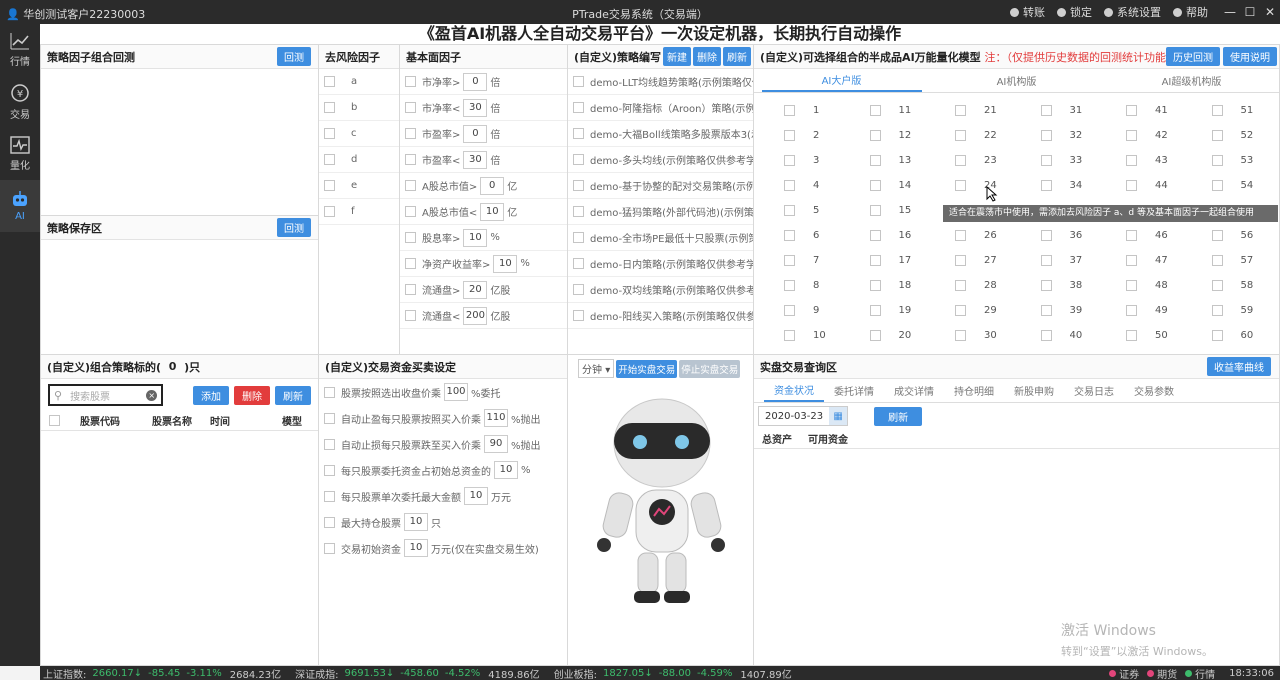 The image size is (1280, 680). Describe the element at coordinates (801, 285) in the screenshot. I see `model-option: 8` at that location.